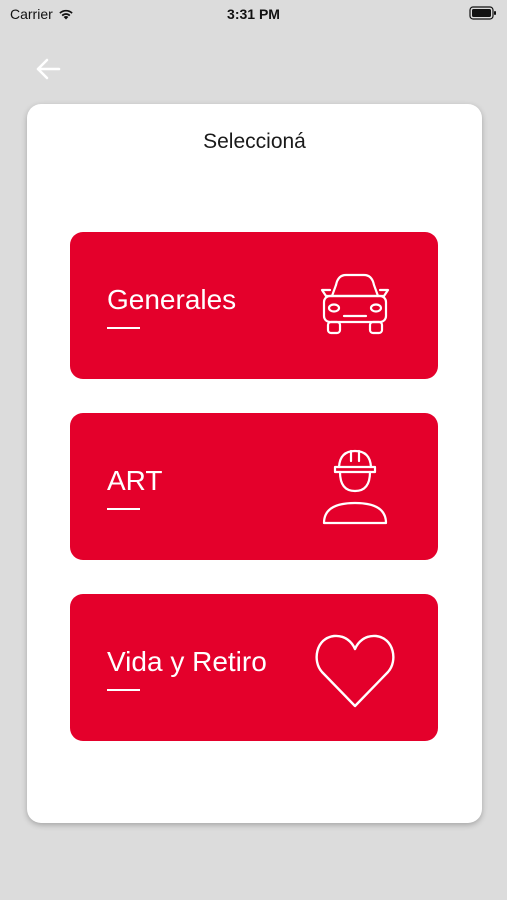  What do you see at coordinates (483, 14) in the screenshot?
I see `battery-icon` at bounding box center [483, 14].